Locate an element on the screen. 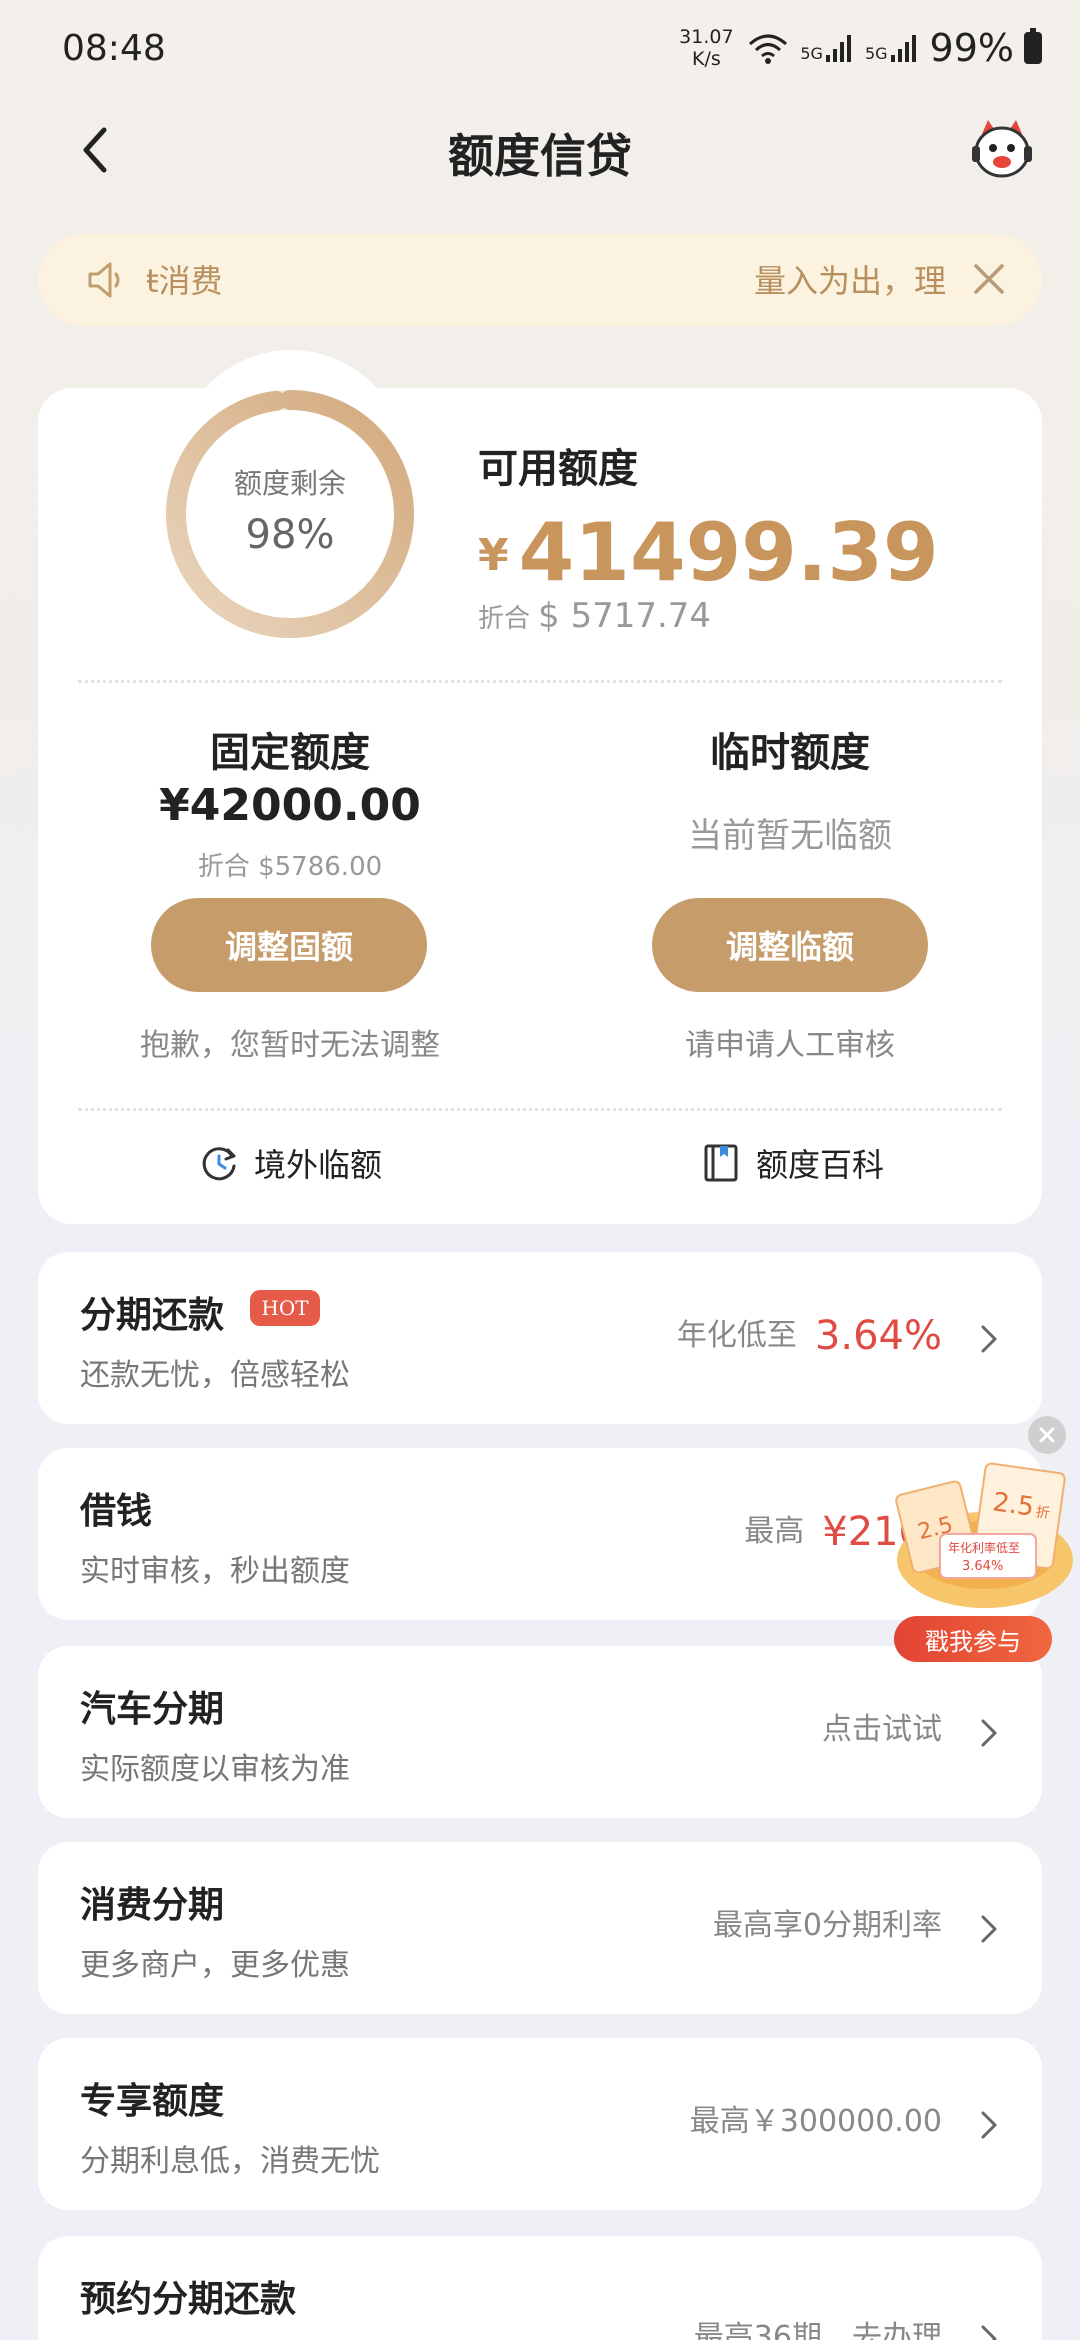  fixed-quota-converted: 折合 $5786.00 is located at coordinates (290, 867).